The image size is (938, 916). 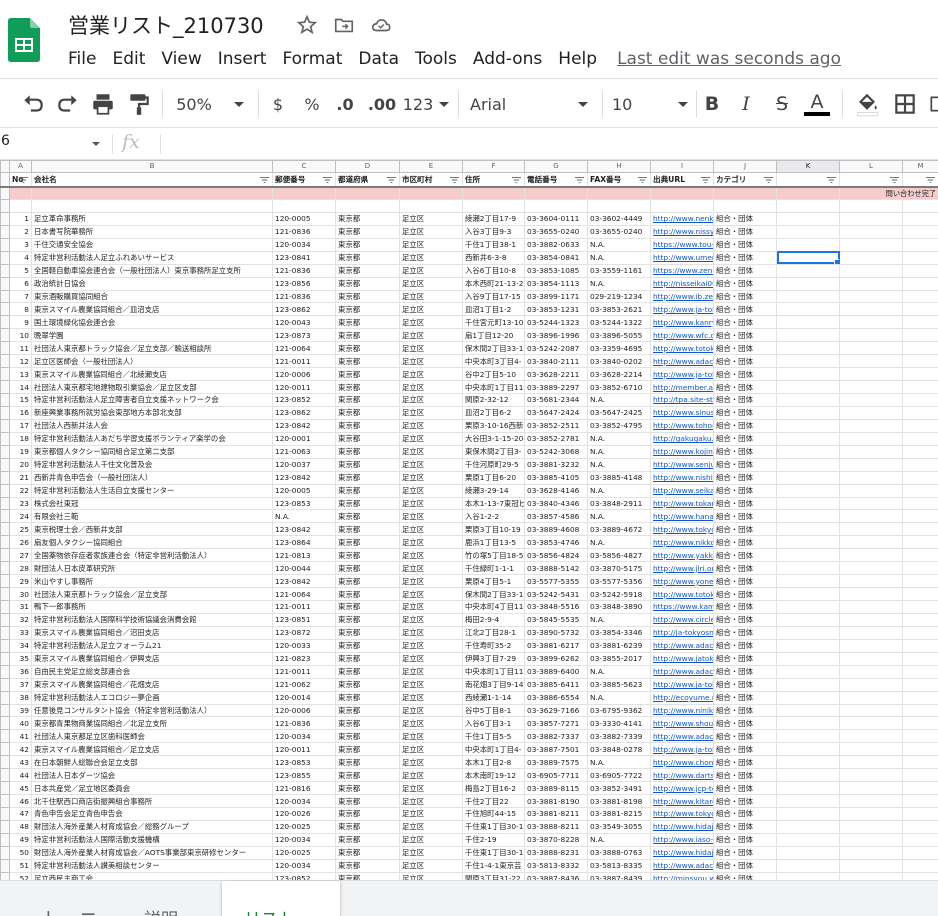 What do you see at coordinates (152, 619) in the screenshot?
I see `cell-company: 特定非営利活動法人国際科学技術協議会消費会館` at bounding box center [152, 619].